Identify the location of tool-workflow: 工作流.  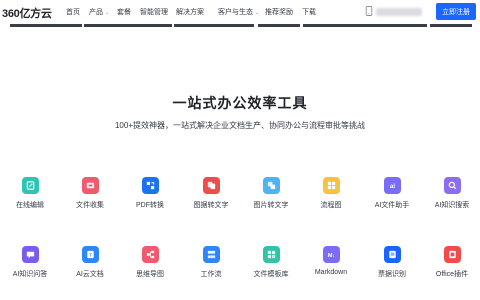
(211, 262).